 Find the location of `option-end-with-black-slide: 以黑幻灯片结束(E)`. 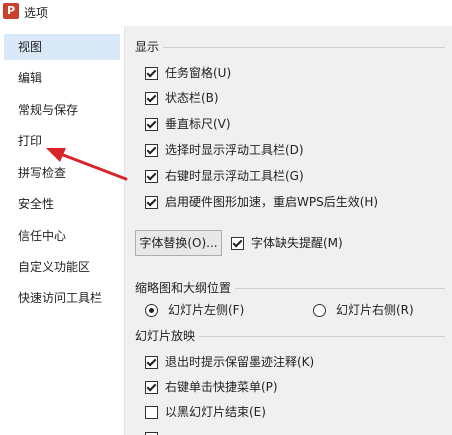

option-end-with-black-slide: 以黑幻灯片结束(E) is located at coordinates (205, 412).